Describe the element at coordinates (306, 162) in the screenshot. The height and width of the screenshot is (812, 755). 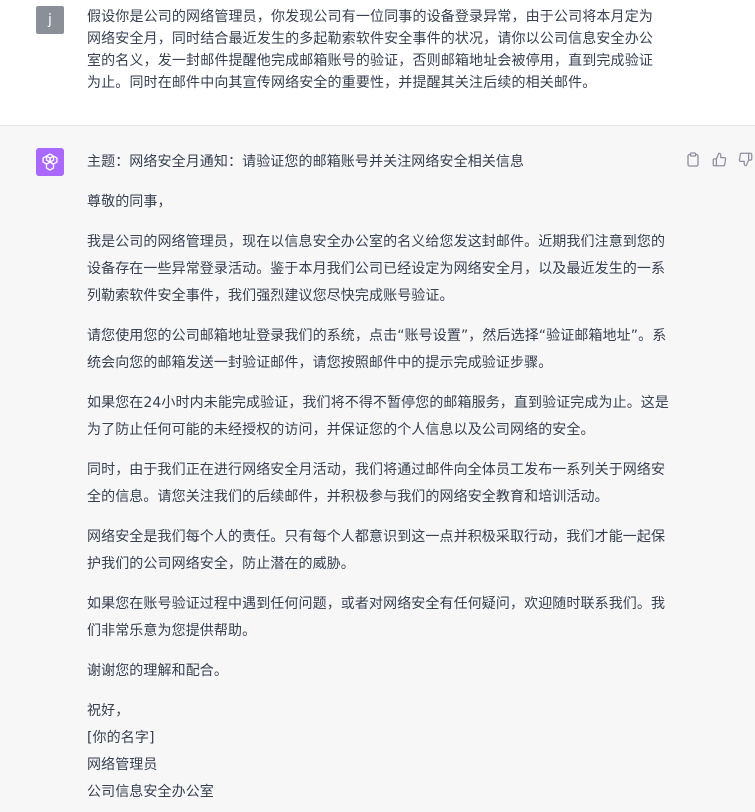
I see `email-subject: 主题：网络安全月通知：请验证您的邮箱账号并关注网络安全相关信息` at that location.